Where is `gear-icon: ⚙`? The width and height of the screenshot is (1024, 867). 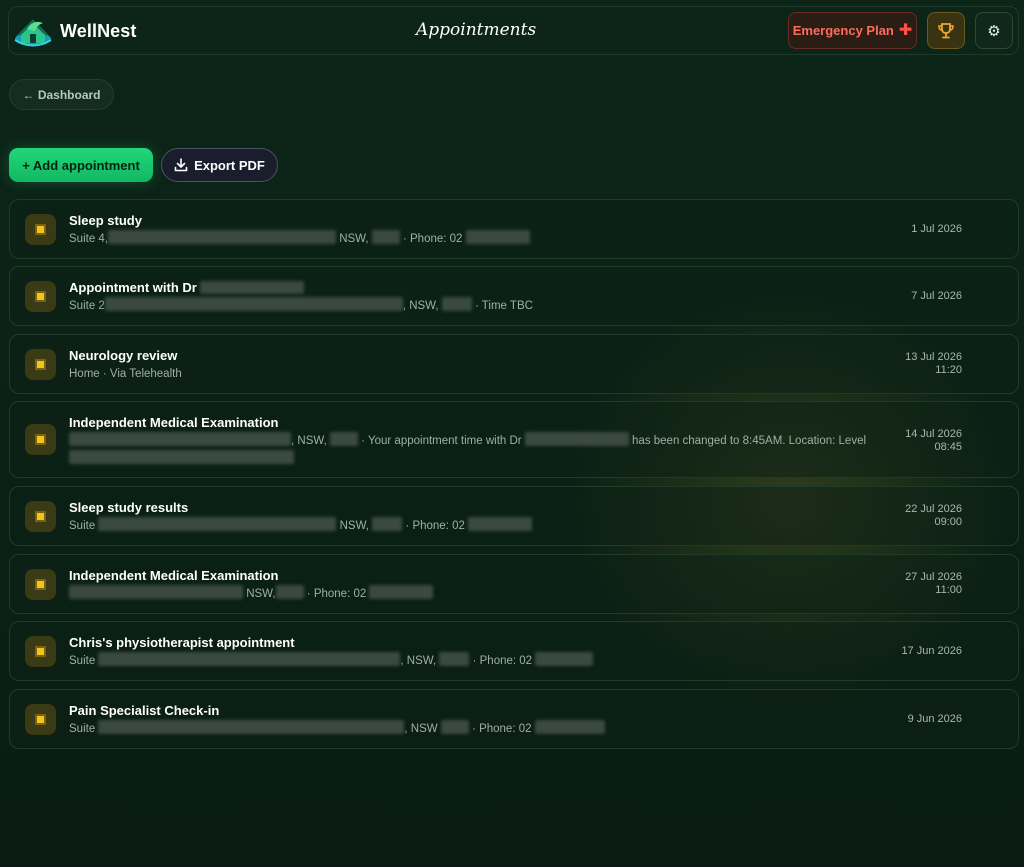 gear-icon: ⚙ is located at coordinates (994, 31).